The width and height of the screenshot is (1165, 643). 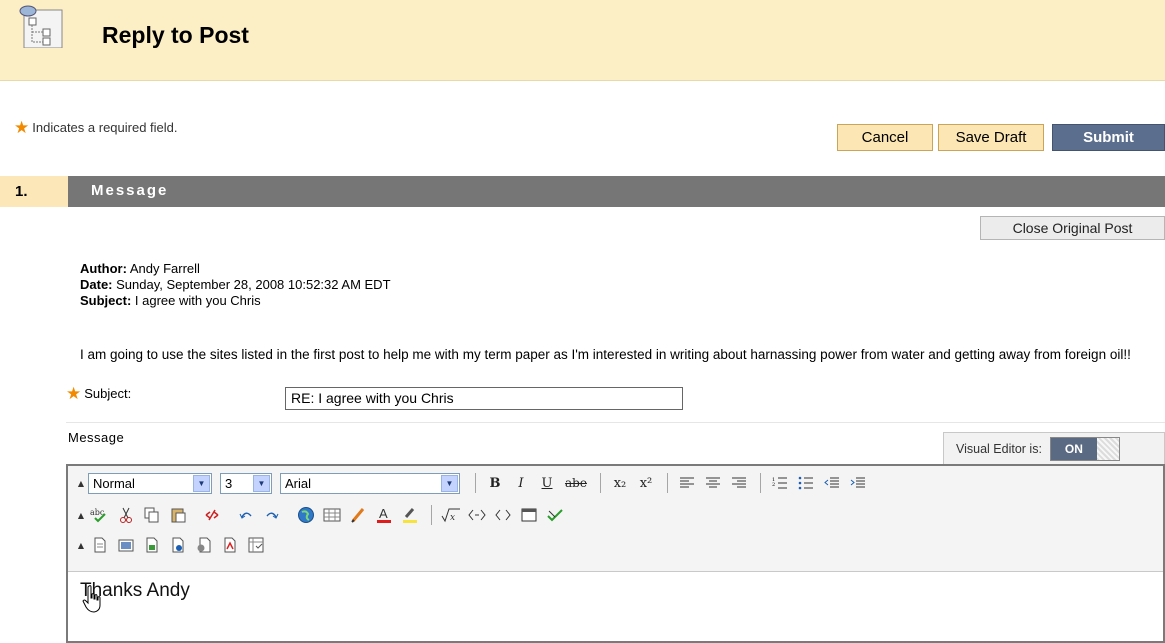 What do you see at coordinates (646, 483) in the screenshot?
I see `superscript-button: x²` at bounding box center [646, 483].